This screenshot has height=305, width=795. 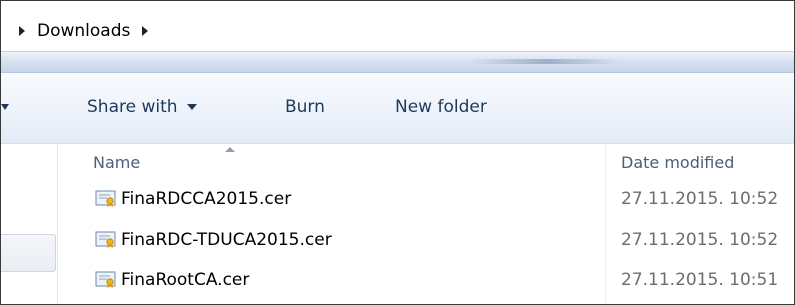 I want to click on chevron-down-icon, so click(x=191, y=107).